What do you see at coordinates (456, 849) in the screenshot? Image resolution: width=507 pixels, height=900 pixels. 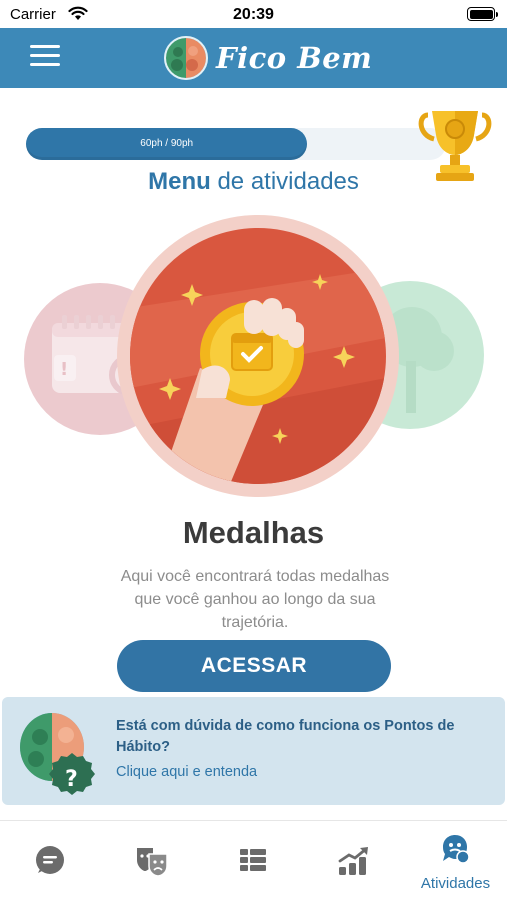 I see `activities-icon` at bounding box center [456, 849].